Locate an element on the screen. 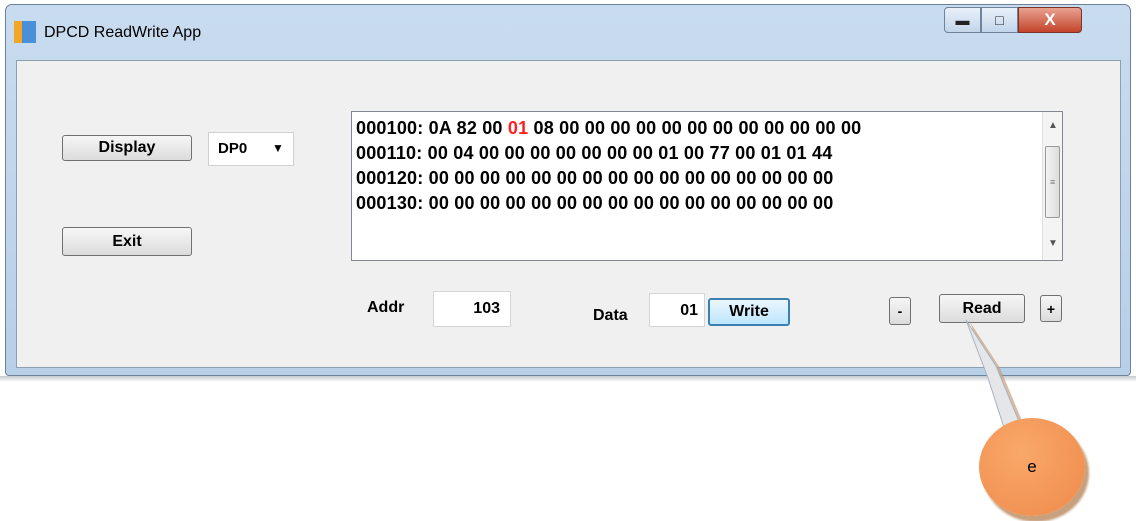 The width and height of the screenshot is (1136, 521). callout-label: e is located at coordinates (1032, 466).